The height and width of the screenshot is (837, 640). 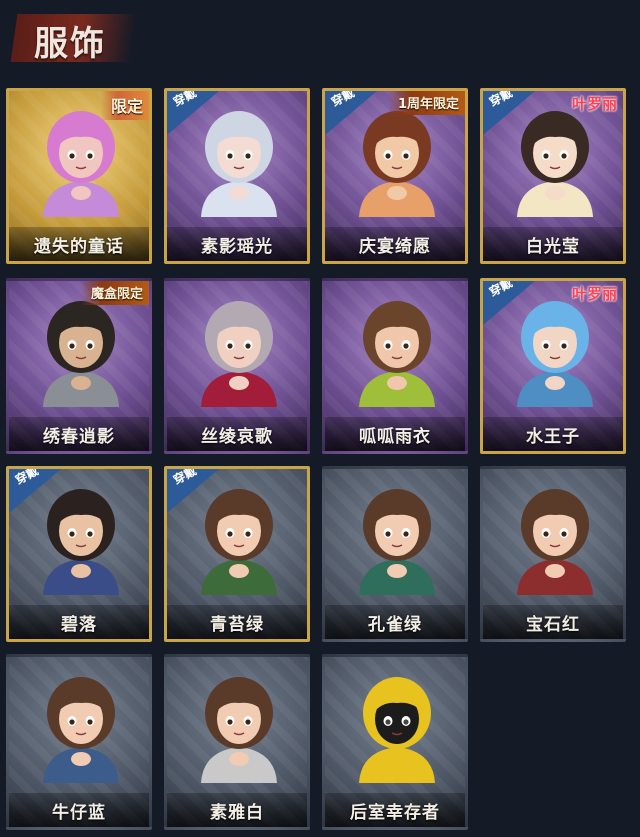 I want to click on costume-card: 穿戴 叶罗丽水王子, so click(x=553, y=366).